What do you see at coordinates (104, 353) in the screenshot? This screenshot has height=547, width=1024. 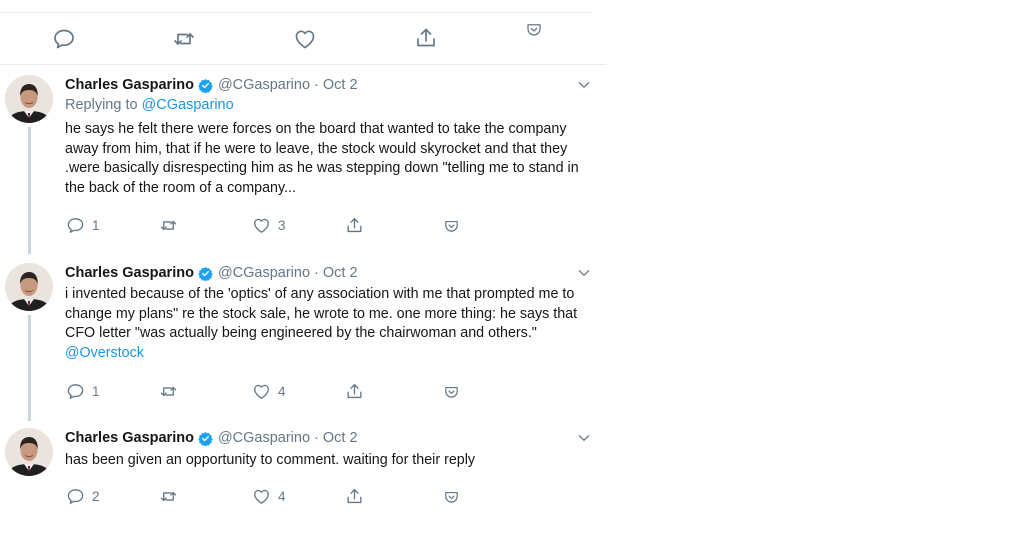 I see `mention-link: @Overstock` at bounding box center [104, 353].